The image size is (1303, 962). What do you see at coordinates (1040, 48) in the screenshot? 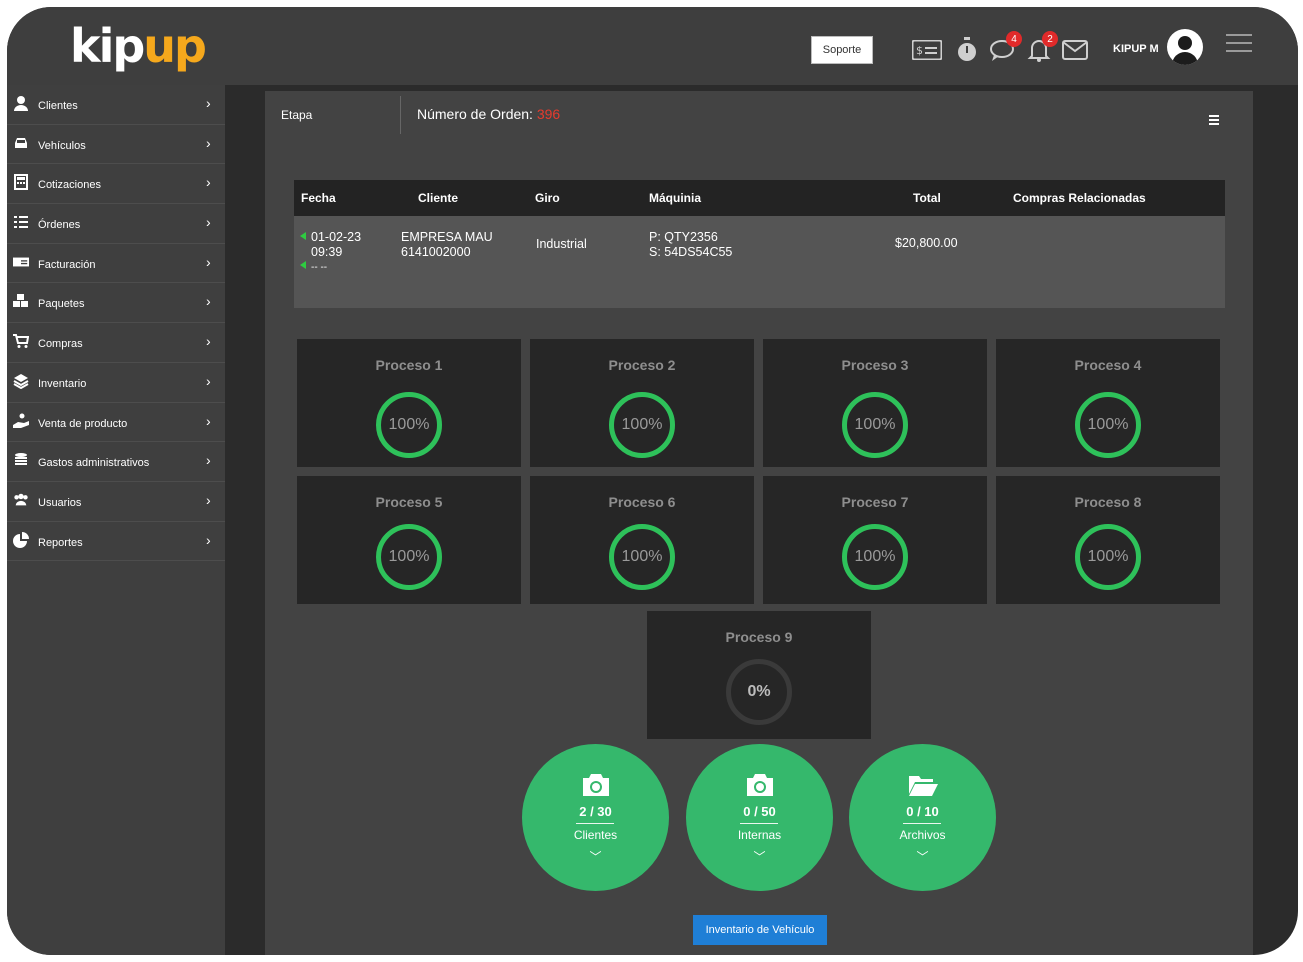
I see `notification-bell-icon: 2` at bounding box center [1040, 48].